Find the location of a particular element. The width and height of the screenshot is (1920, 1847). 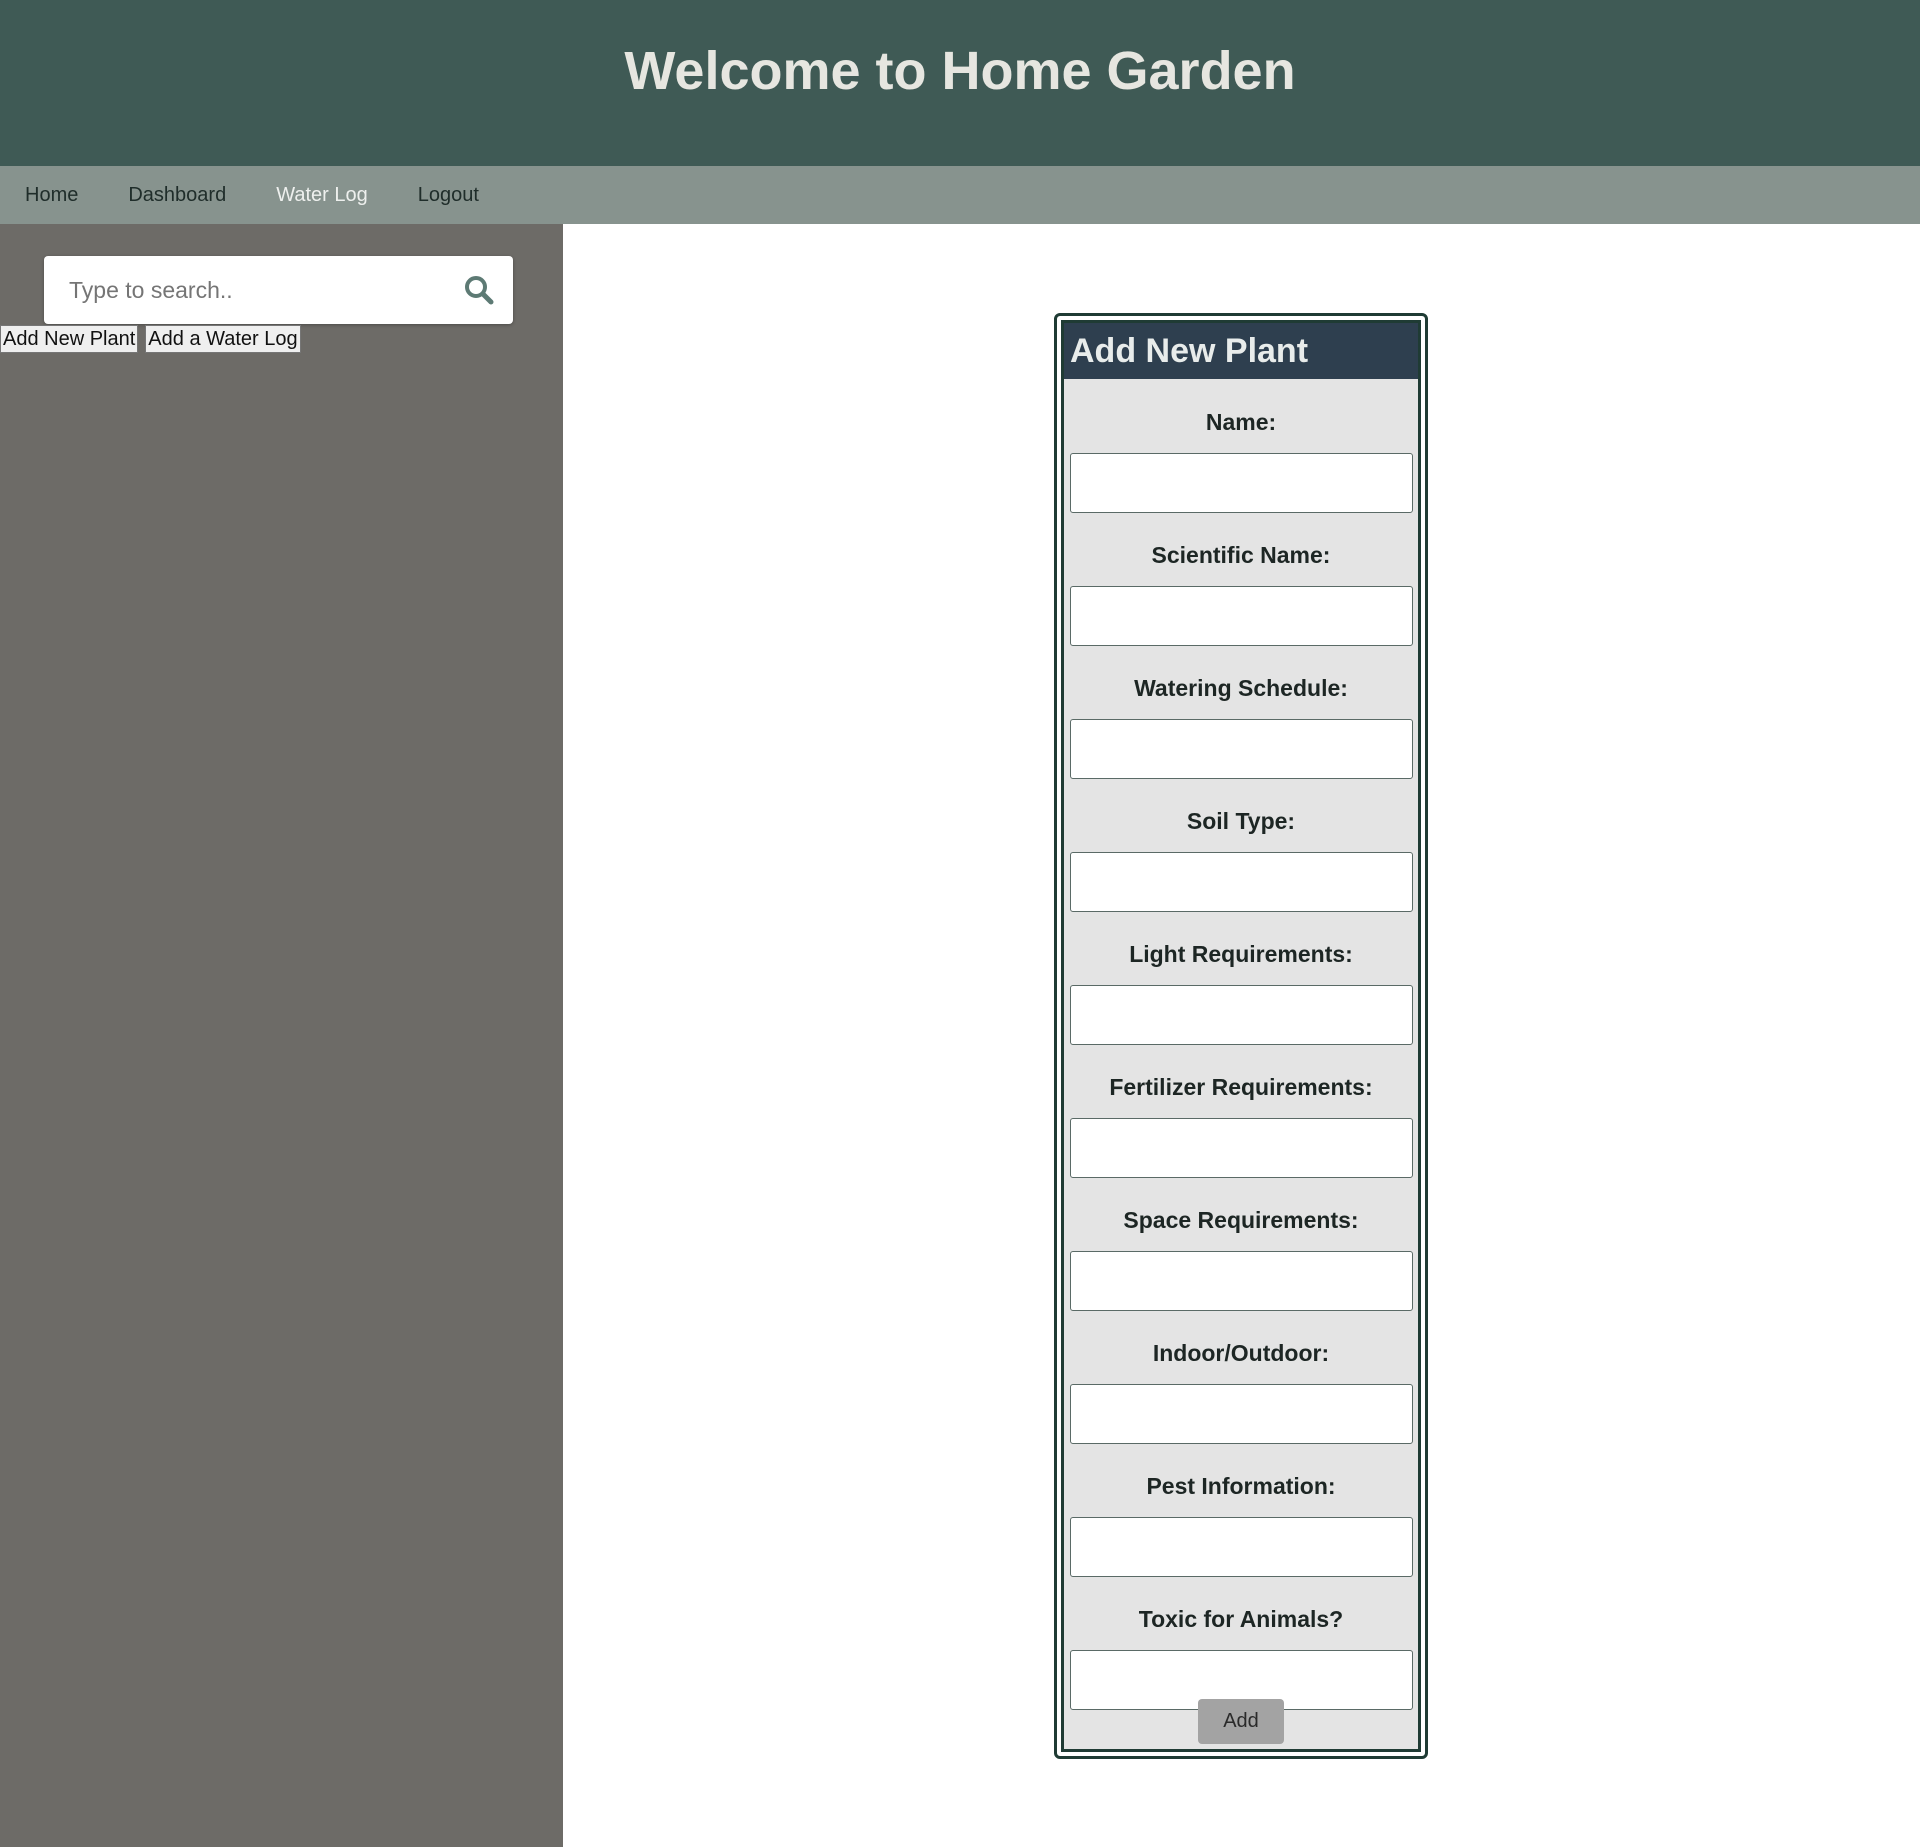

search-icon is located at coordinates (479, 290).